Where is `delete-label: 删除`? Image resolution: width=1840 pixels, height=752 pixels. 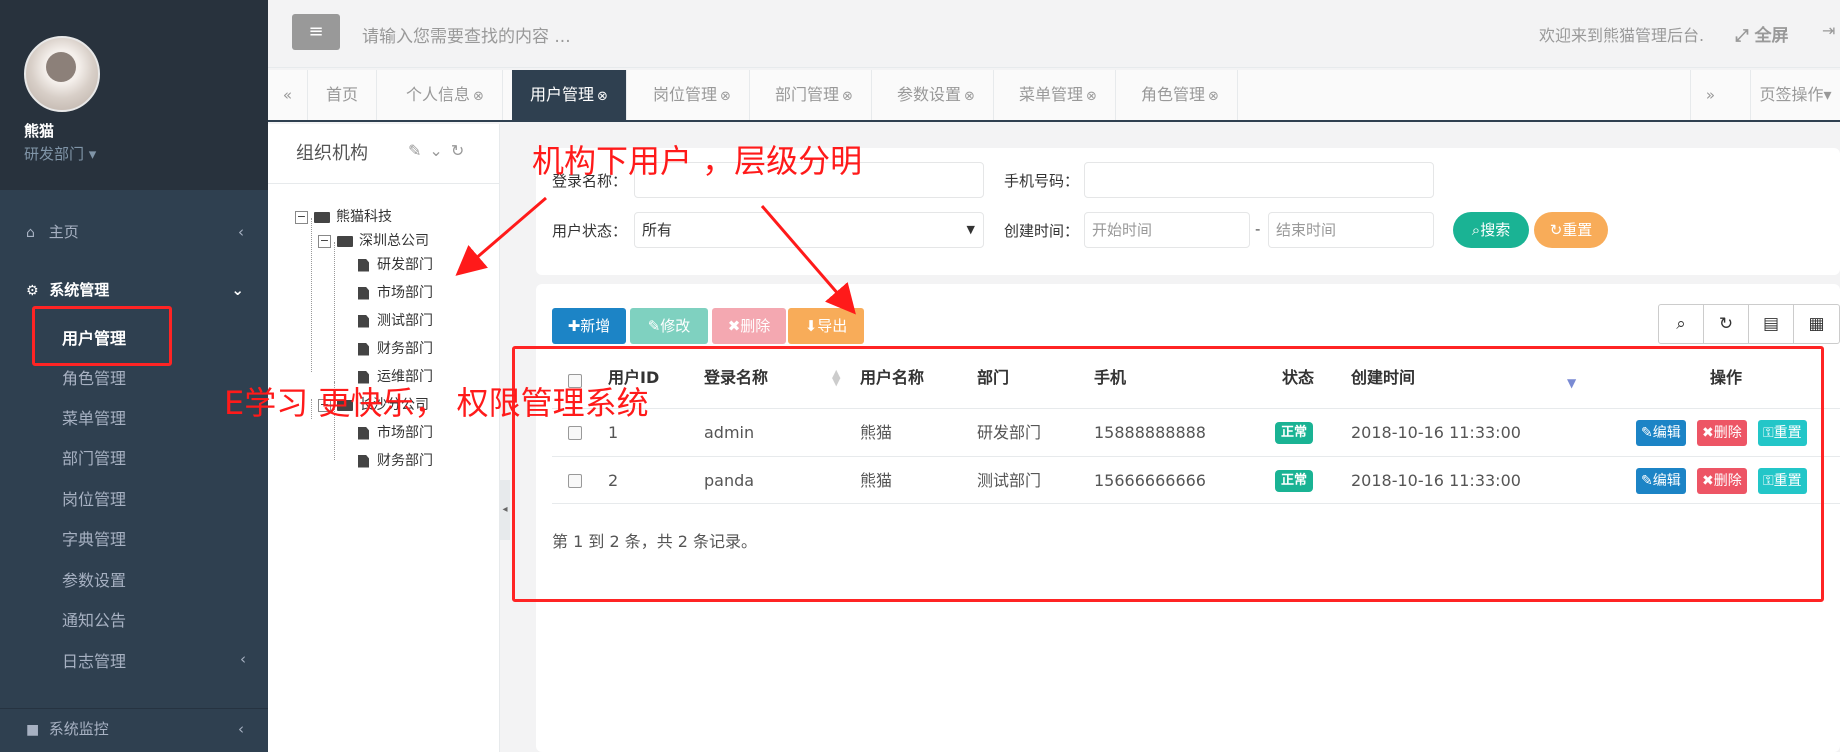 delete-label: 删除 is located at coordinates (755, 326).